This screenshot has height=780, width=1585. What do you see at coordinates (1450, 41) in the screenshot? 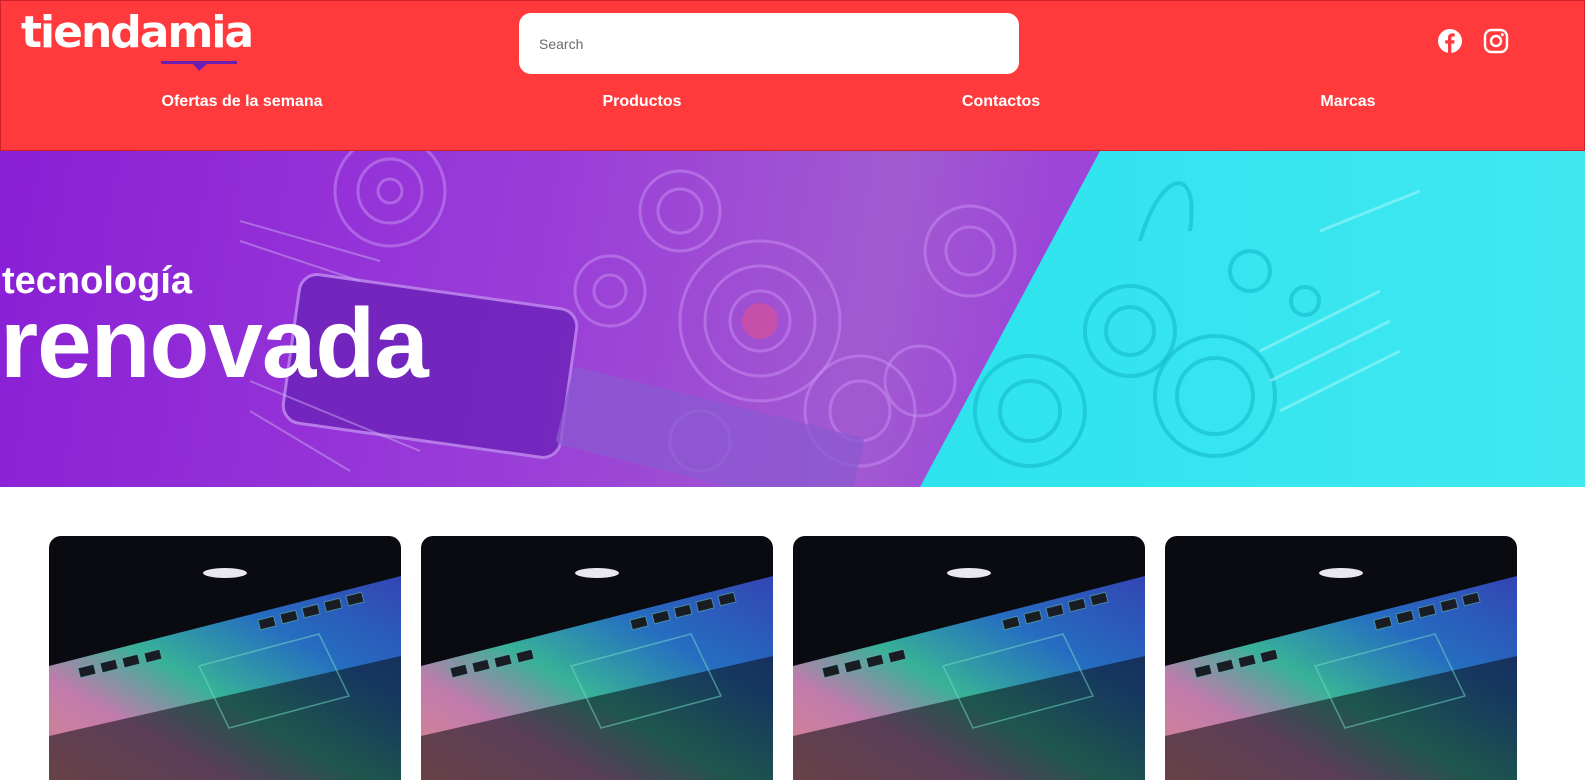
I see `facebook-icon` at bounding box center [1450, 41].